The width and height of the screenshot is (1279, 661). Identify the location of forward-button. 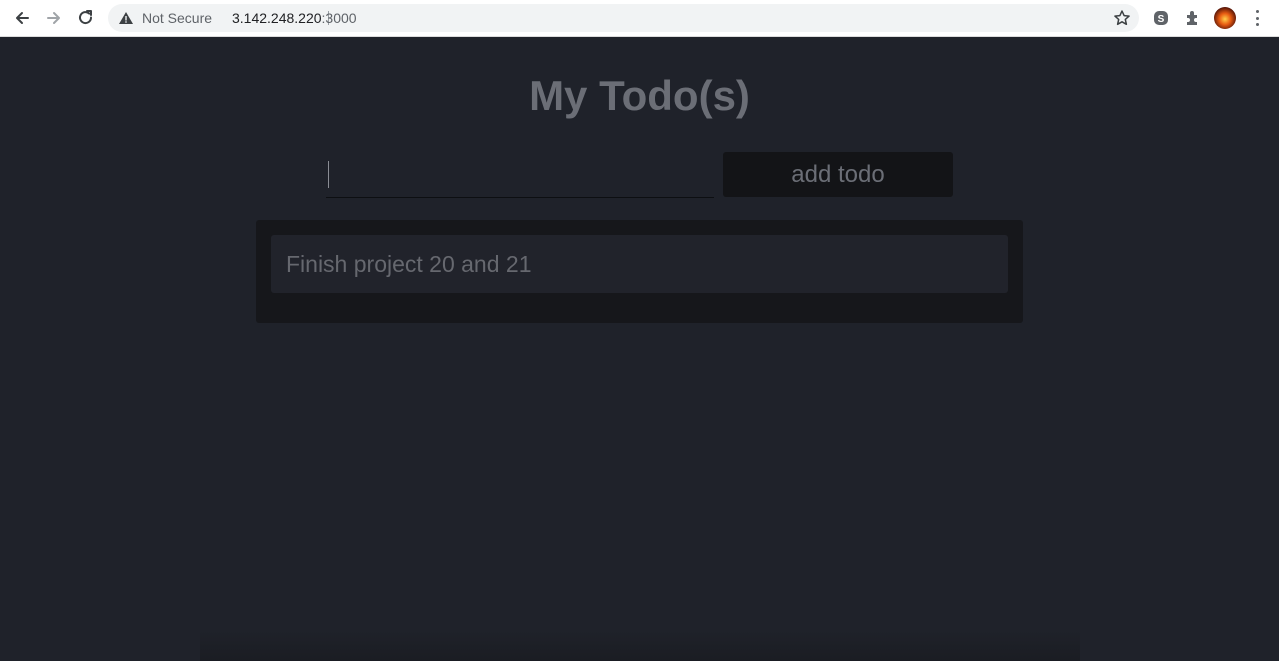
(54, 18).